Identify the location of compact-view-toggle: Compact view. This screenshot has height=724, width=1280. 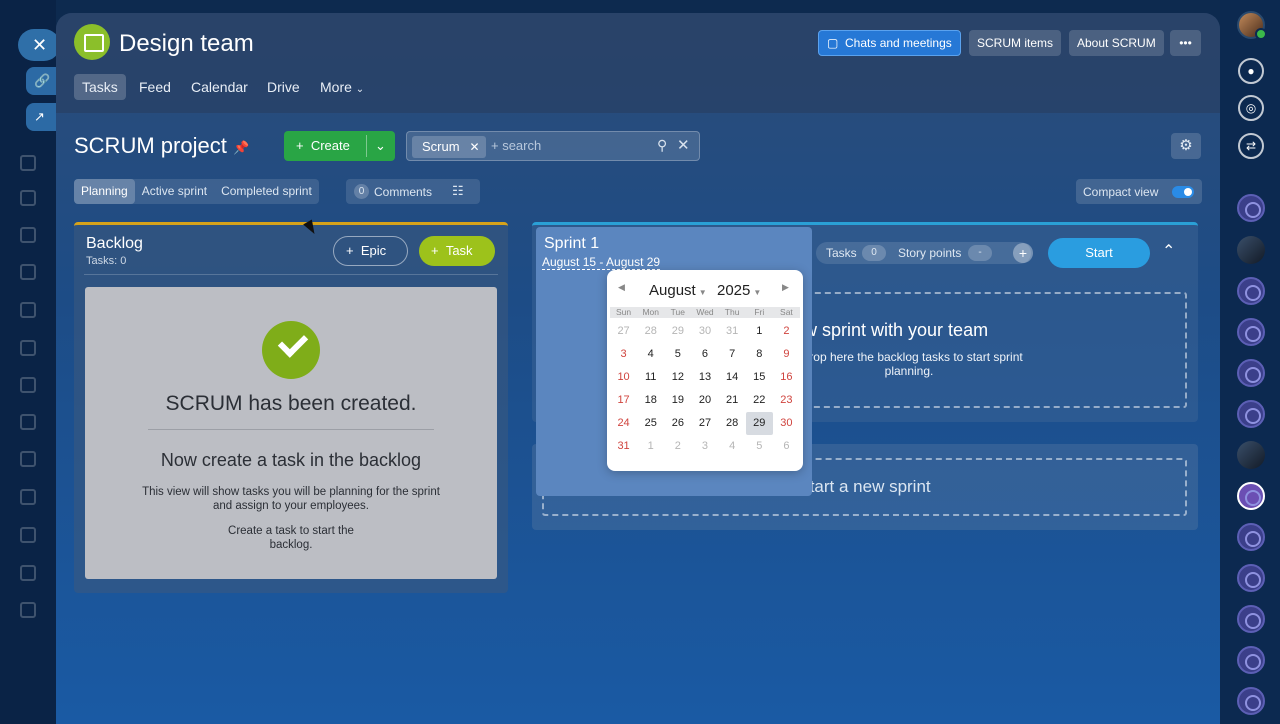
(1139, 191).